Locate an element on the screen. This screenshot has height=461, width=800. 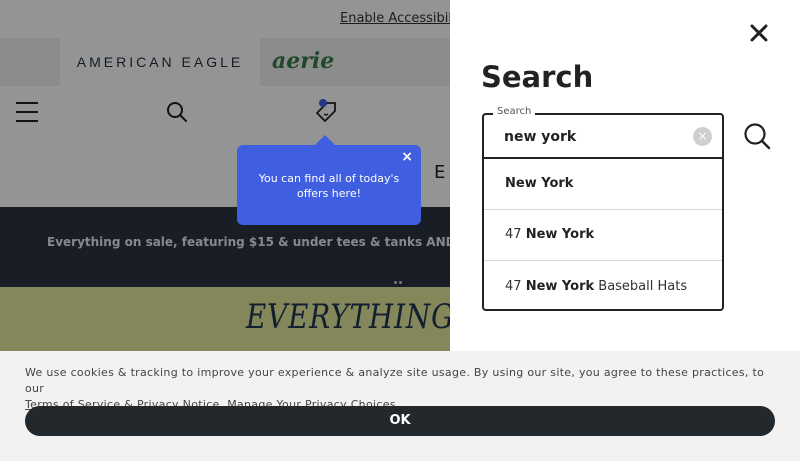
search-title: Search is located at coordinates (537, 77).